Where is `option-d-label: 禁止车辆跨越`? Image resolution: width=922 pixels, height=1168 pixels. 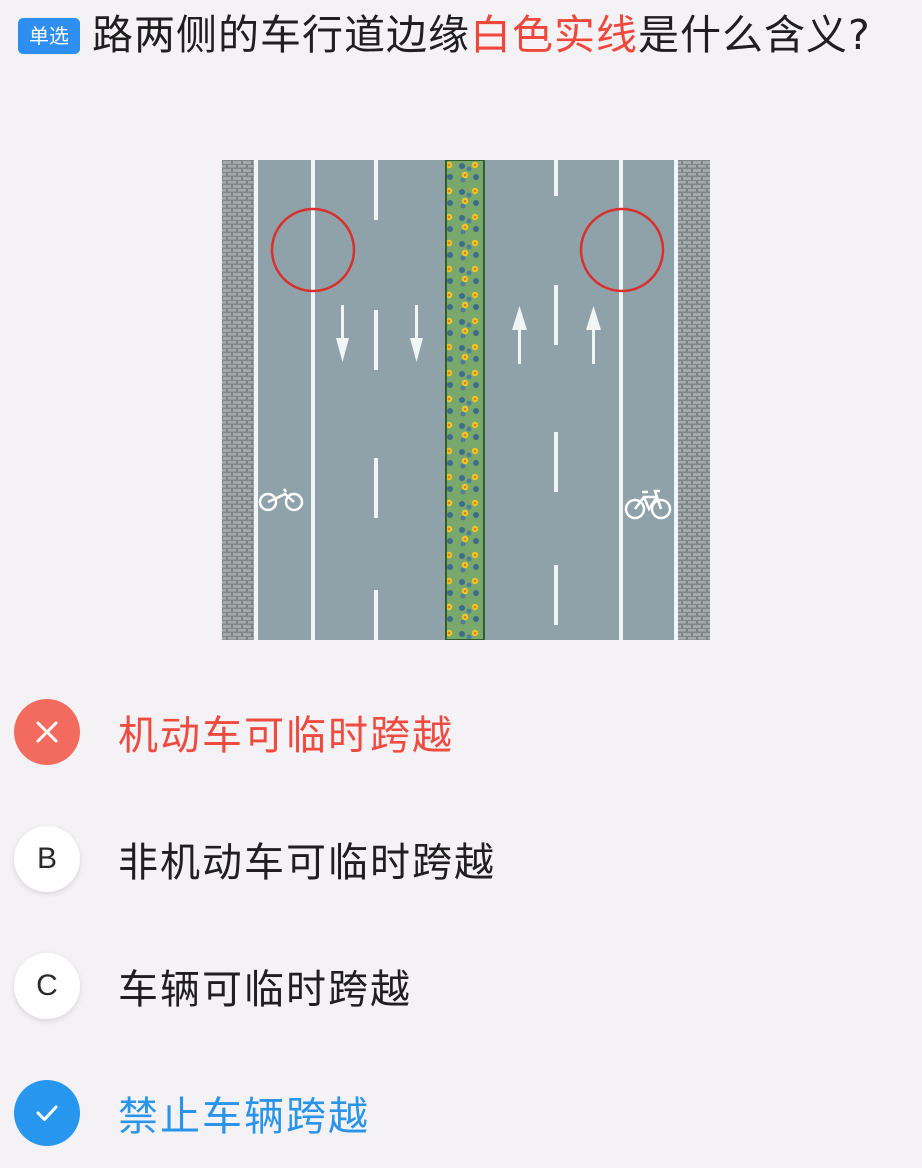
option-d-label: 禁止车辆跨越 is located at coordinates (244, 1117).